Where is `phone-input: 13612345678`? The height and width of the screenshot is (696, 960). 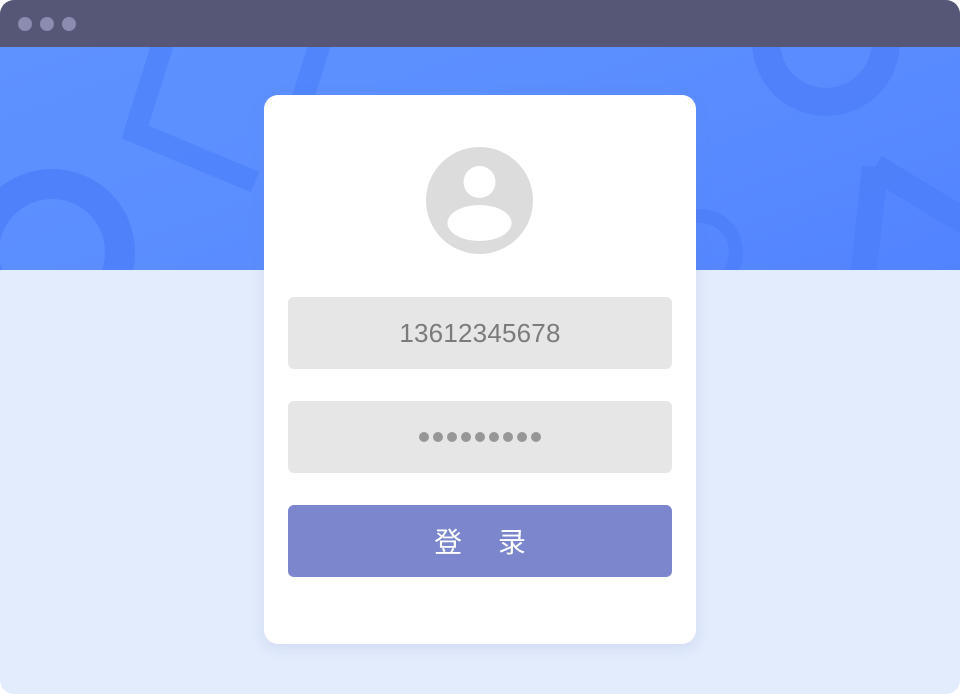 phone-input: 13612345678 is located at coordinates (480, 333).